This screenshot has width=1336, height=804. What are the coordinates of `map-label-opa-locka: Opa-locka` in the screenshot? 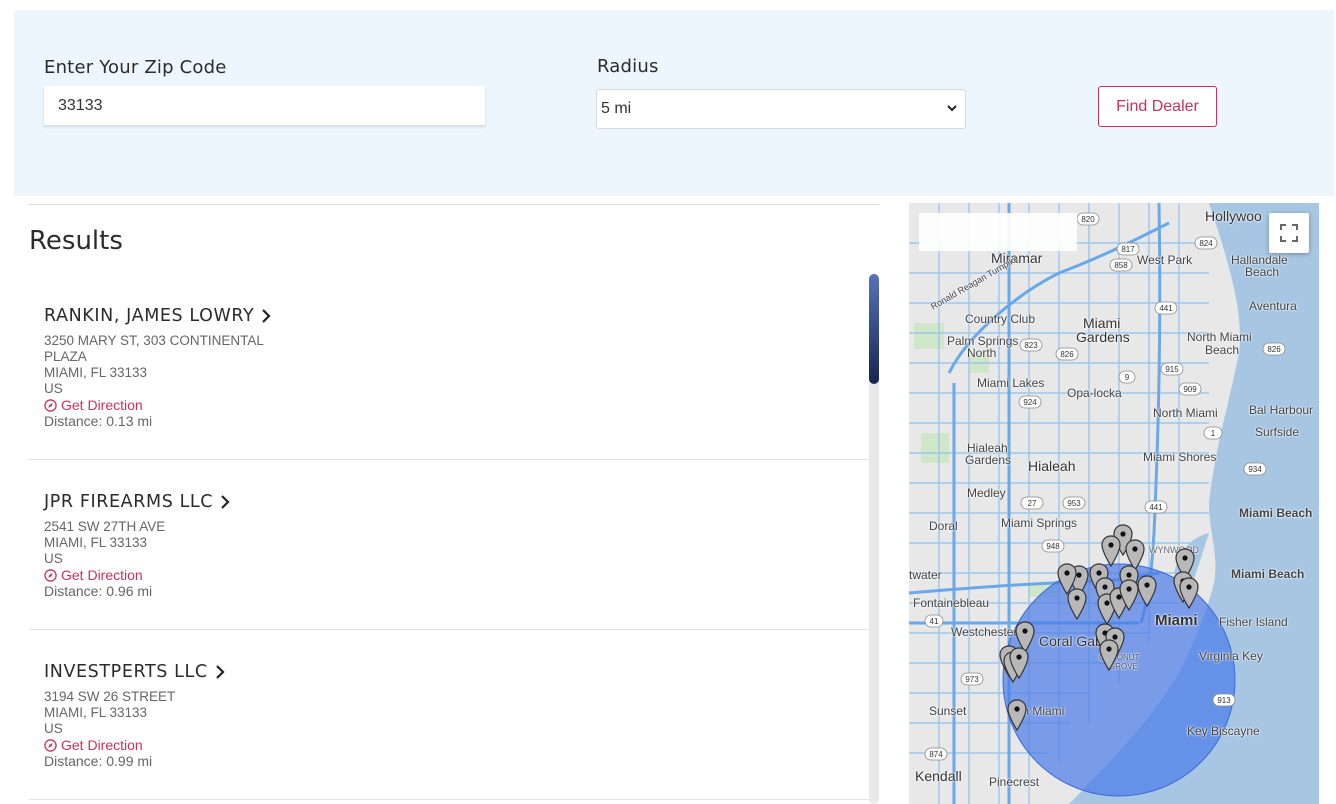 It's located at (1094, 393).